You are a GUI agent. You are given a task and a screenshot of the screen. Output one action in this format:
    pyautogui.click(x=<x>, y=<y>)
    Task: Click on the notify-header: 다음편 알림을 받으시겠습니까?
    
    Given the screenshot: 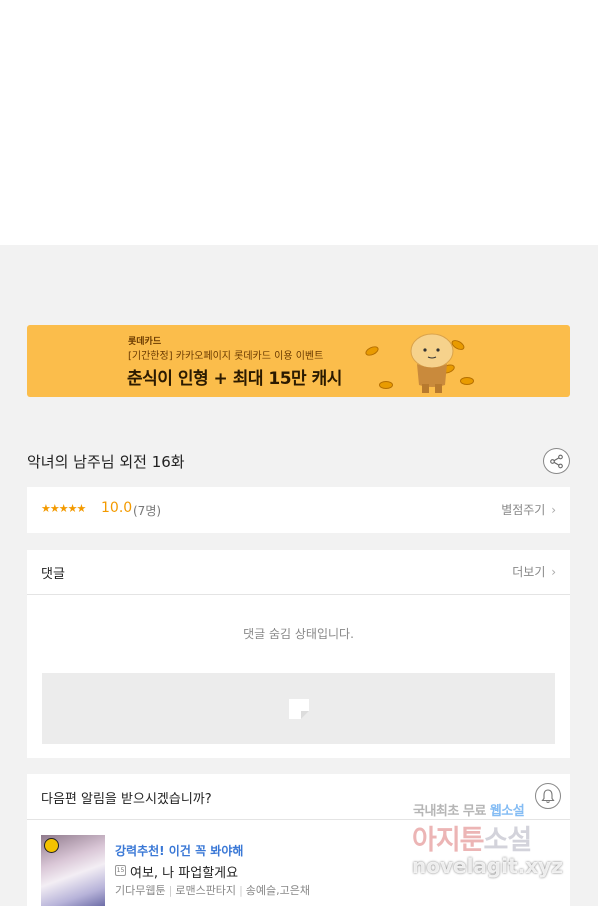 What is the action you would take?
    pyautogui.click(x=298, y=797)
    